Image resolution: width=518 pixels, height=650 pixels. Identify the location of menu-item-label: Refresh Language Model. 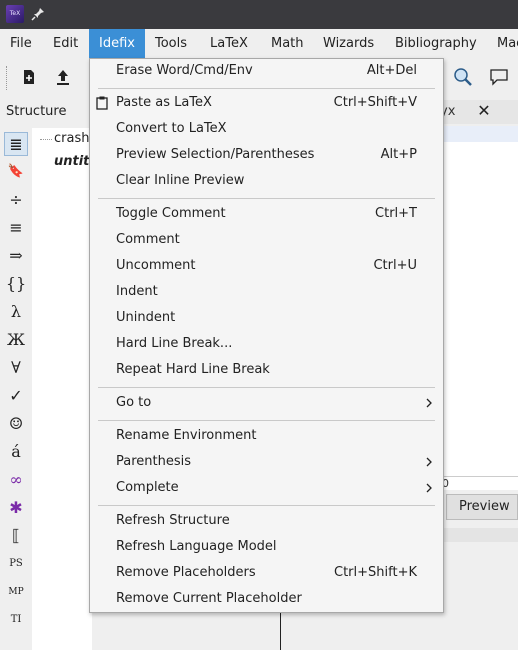
(196, 546).